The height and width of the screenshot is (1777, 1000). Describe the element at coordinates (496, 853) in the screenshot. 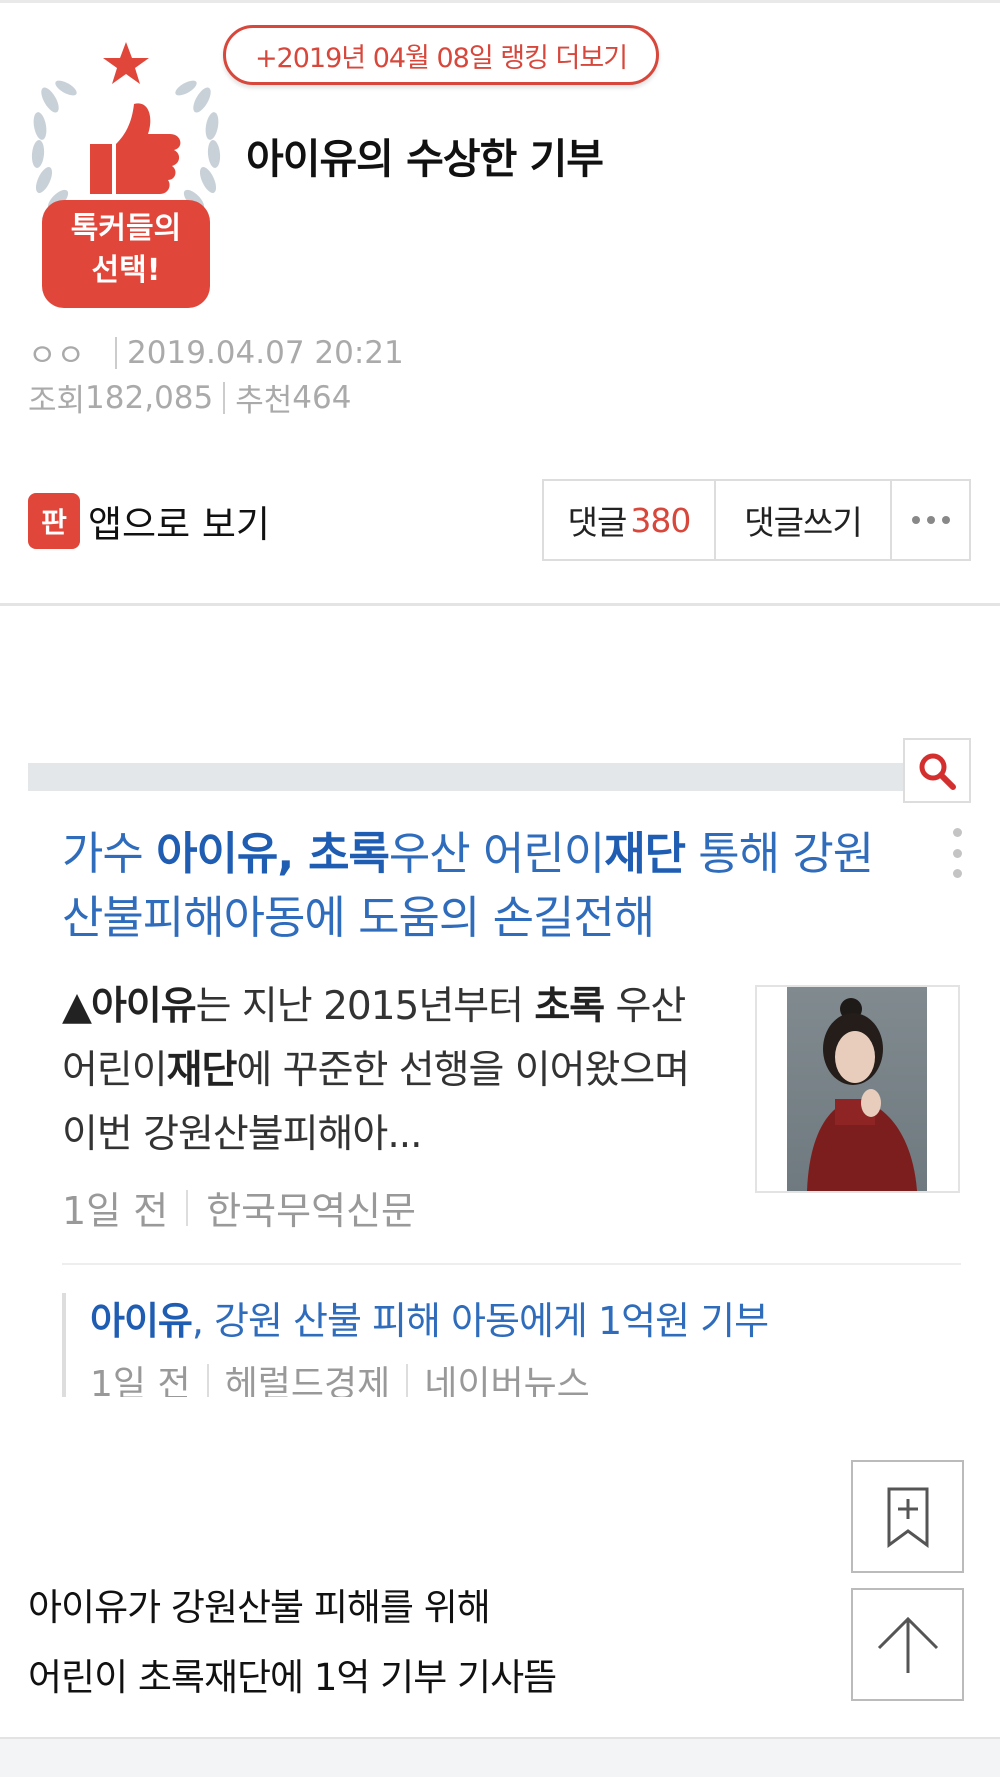

I see `headline-text: 우산 어린이` at that location.